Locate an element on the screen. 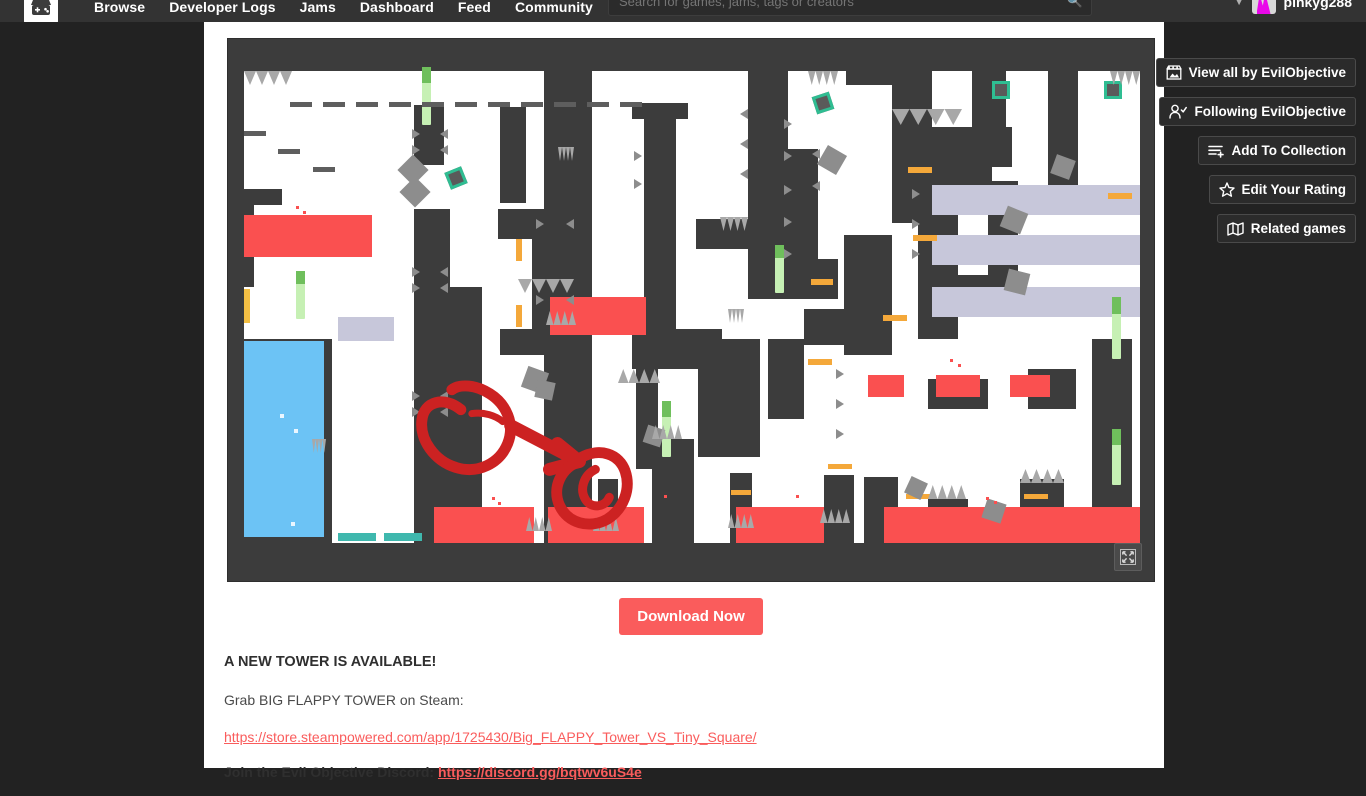  nav-link-developer-logs: Developer Logs is located at coordinates (222, 7).